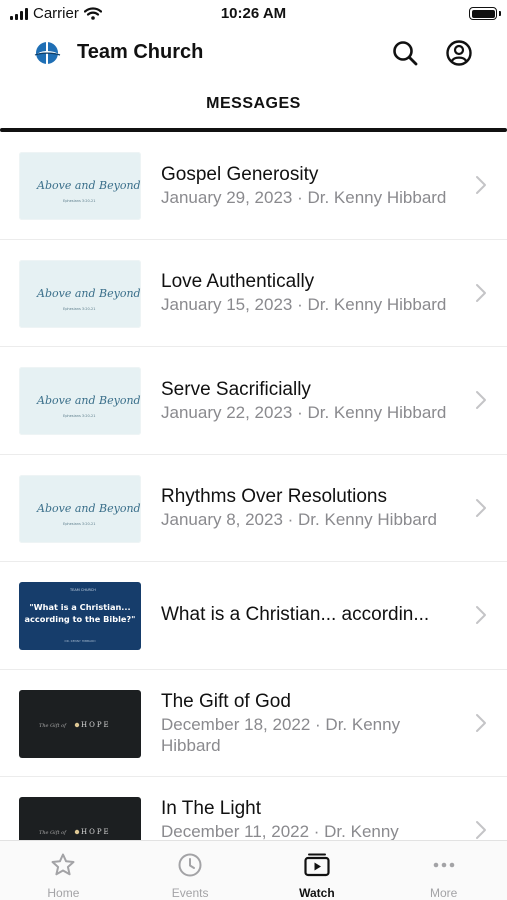  I want to click on church-logo-icon, so click(47, 53).